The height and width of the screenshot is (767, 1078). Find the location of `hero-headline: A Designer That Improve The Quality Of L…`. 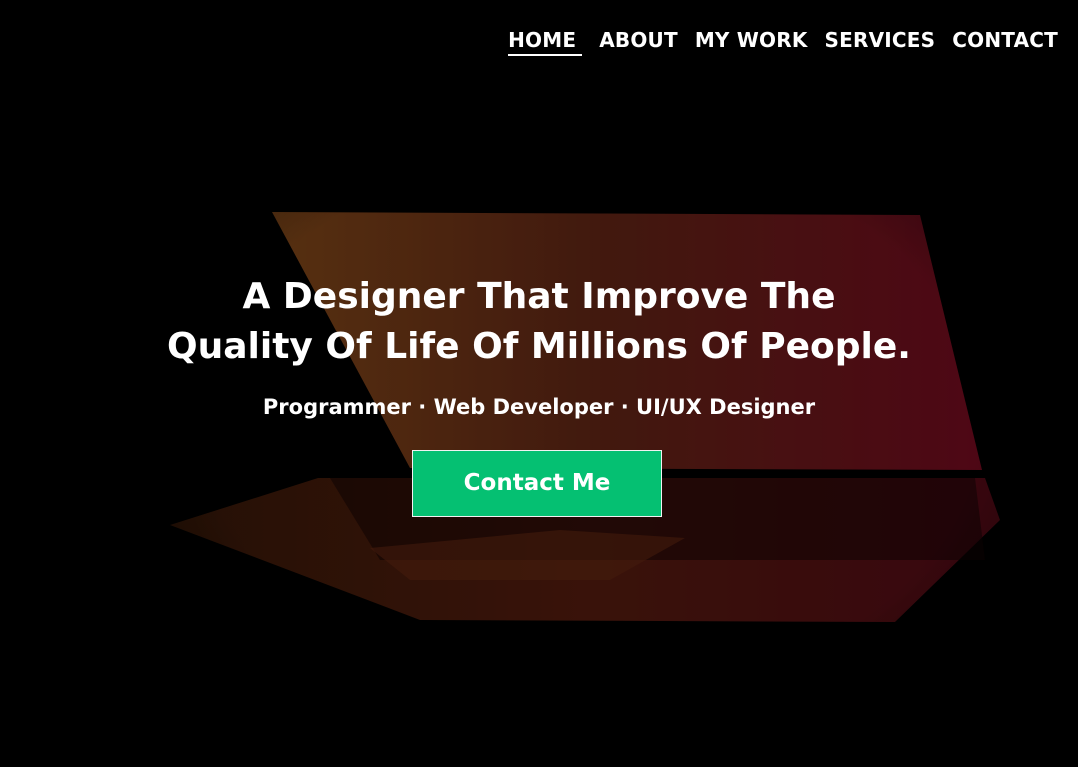

hero-headline: A Designer That Improve The Quality Of L… is located at coordinates (539, 322).